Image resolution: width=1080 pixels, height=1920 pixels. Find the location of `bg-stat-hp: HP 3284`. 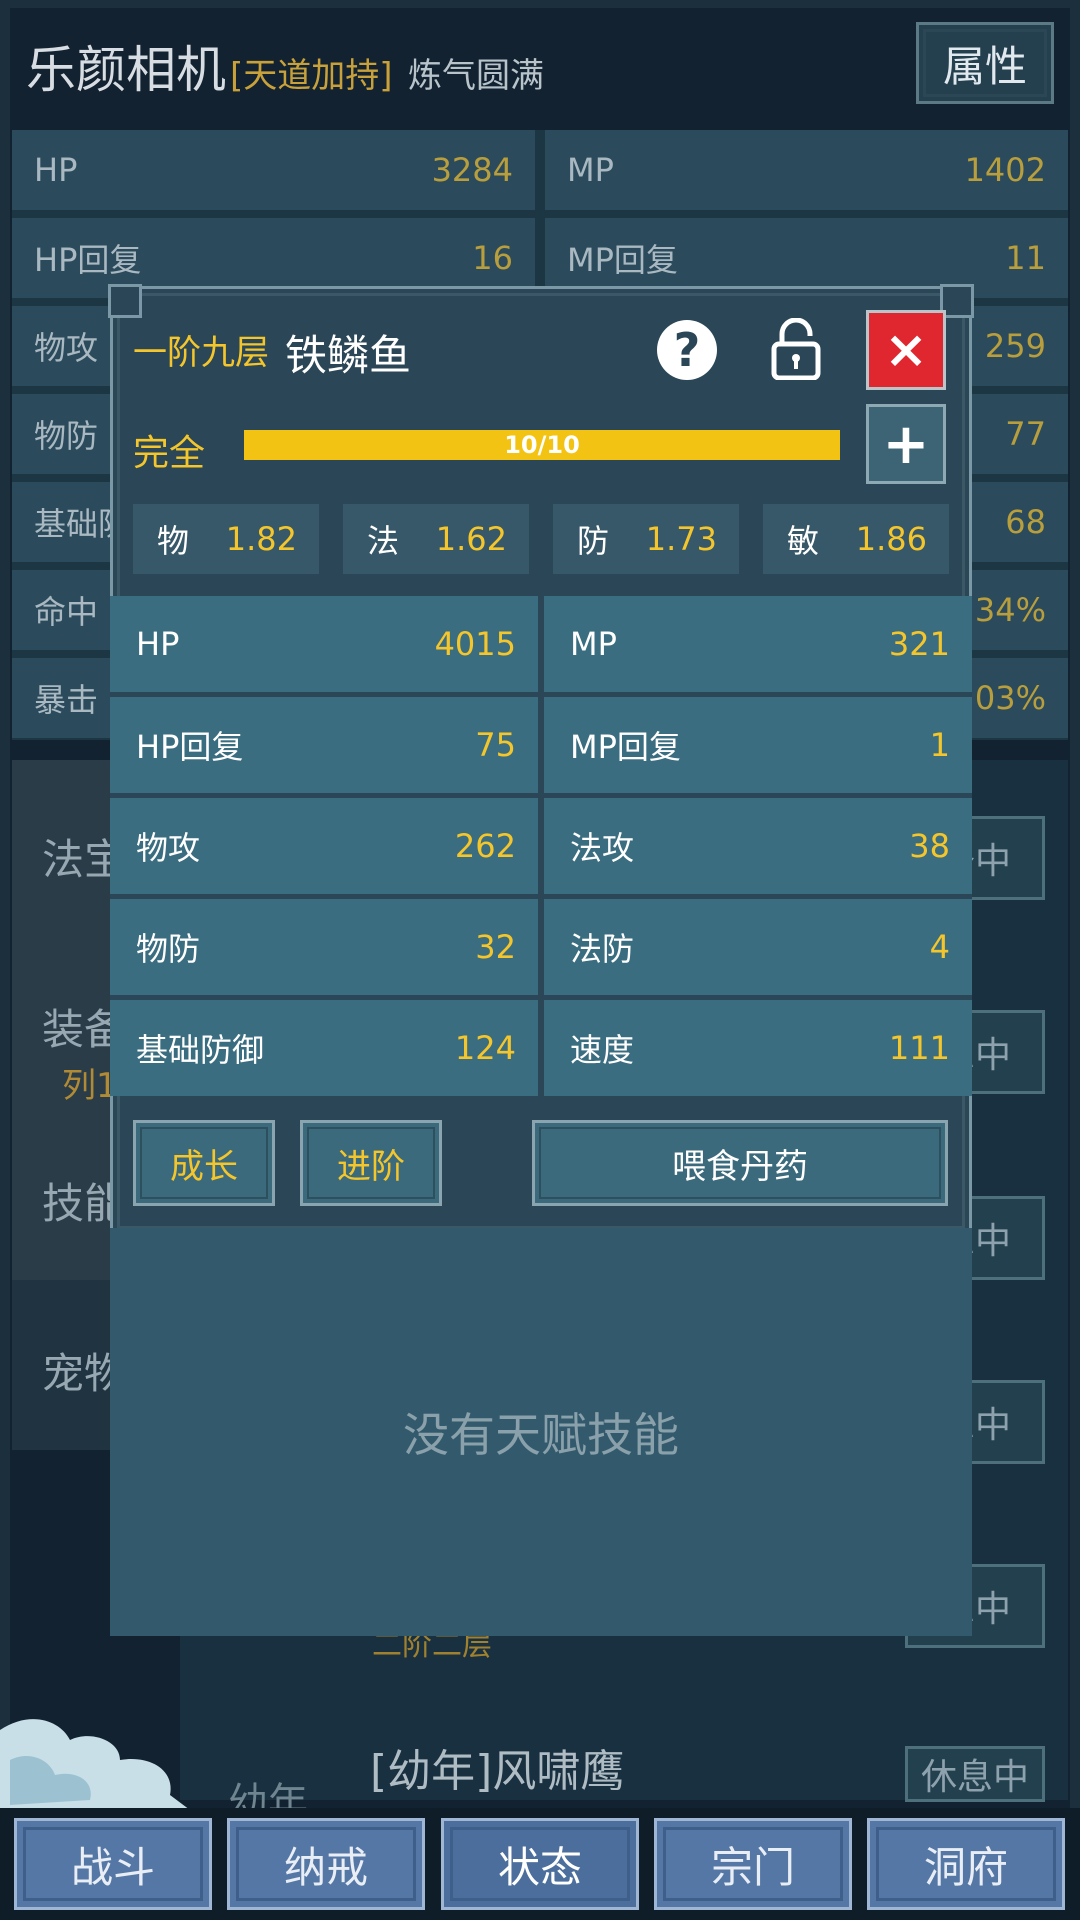

bg-stat-hp: HP 3284 is located at coordinates (273, 170).